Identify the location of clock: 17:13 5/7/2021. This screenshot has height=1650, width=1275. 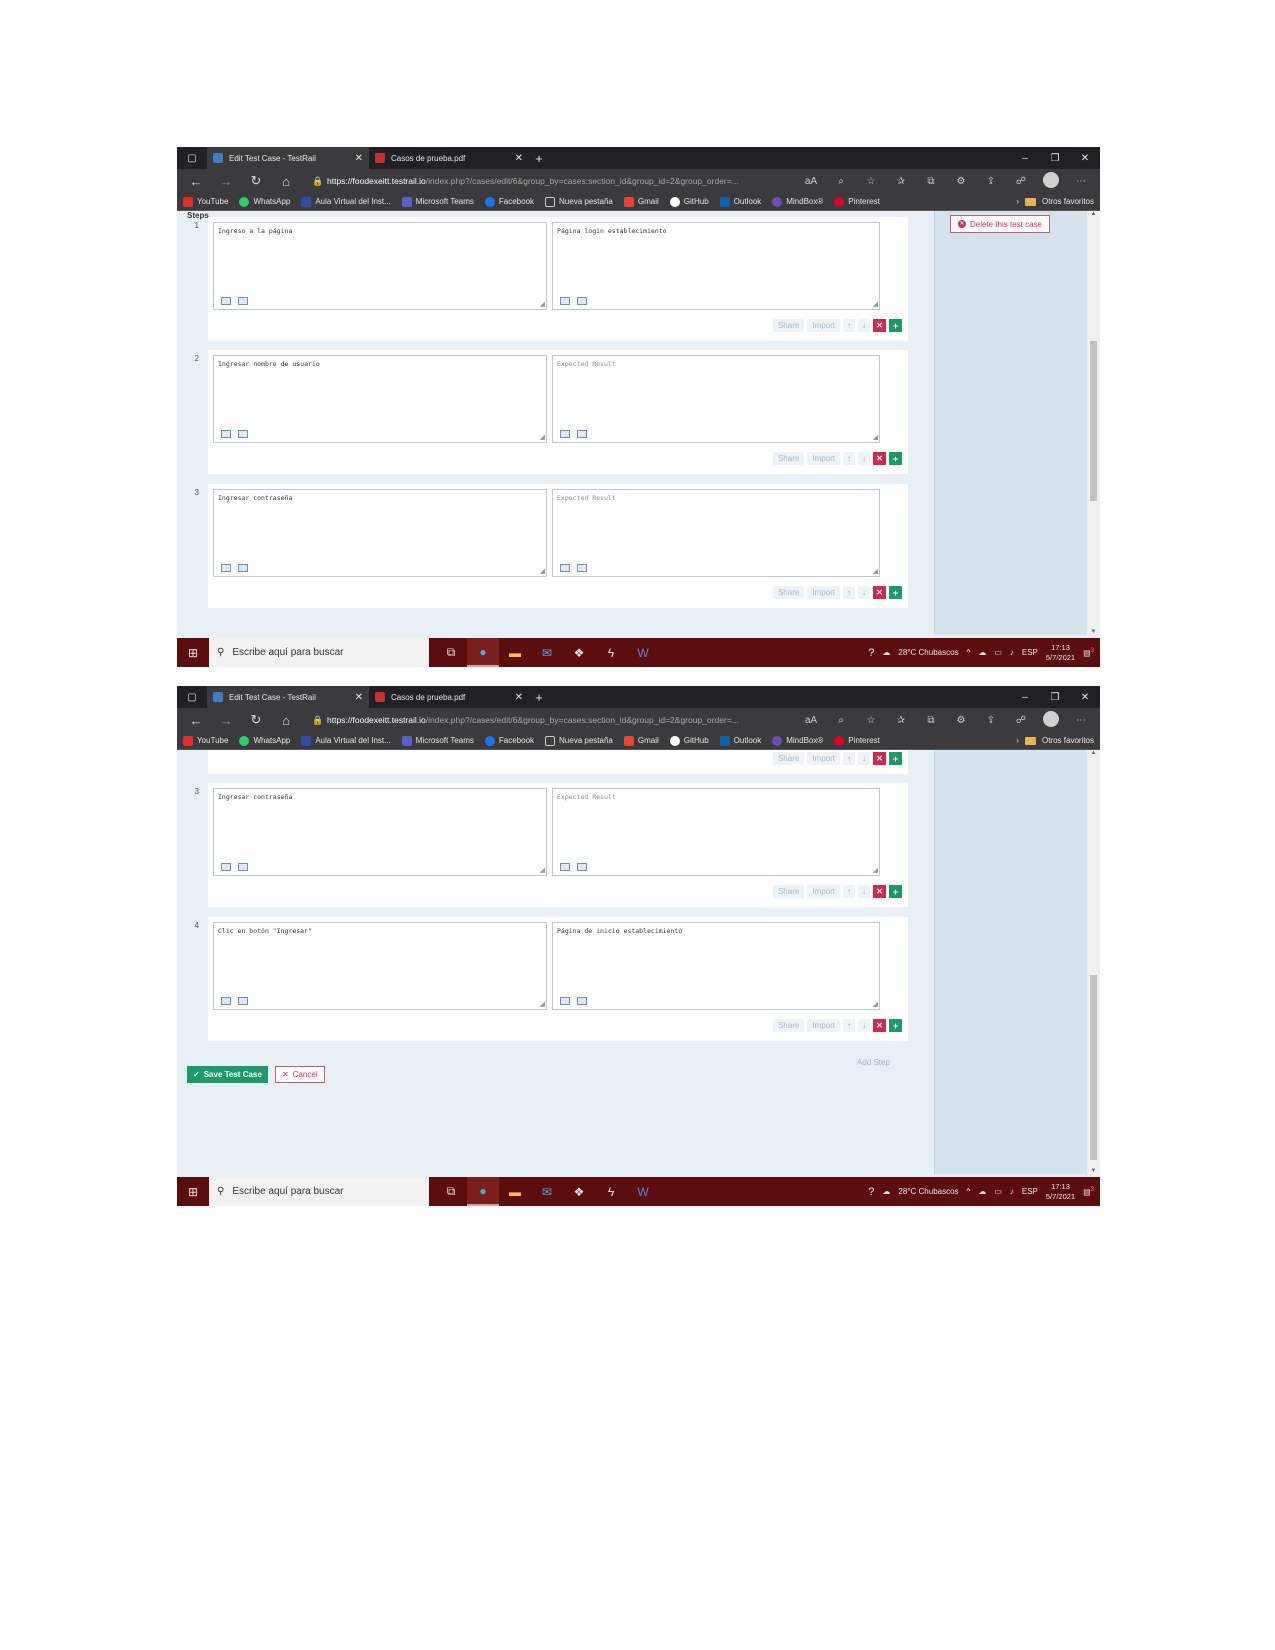
(1060, 653).